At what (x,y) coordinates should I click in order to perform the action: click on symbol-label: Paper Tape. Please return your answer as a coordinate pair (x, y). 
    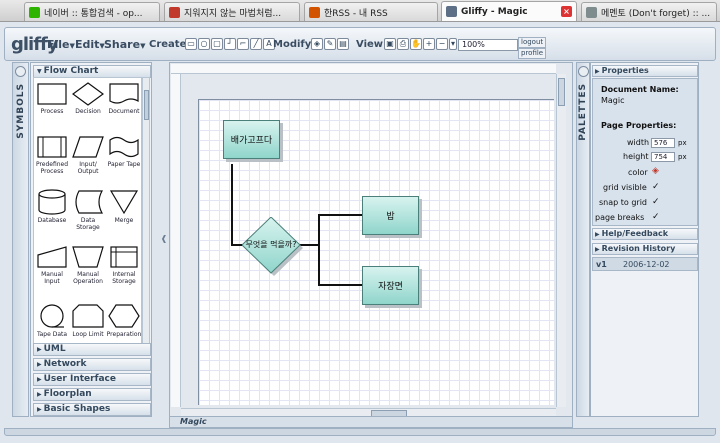
    Looking at the image, I should click on (124, 164).